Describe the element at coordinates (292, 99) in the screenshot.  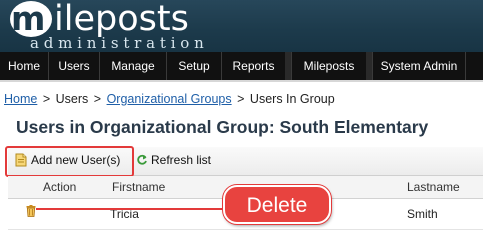
I see `breadcrumb-current: Users In Group` at that location.